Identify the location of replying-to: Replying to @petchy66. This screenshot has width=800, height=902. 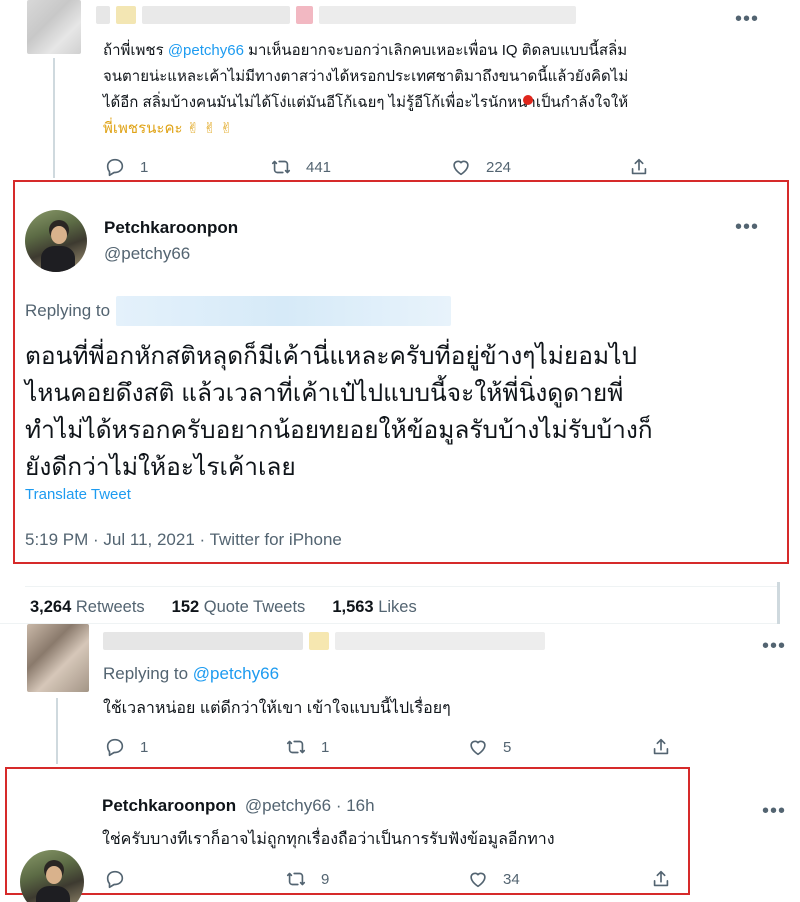
(191, 673).